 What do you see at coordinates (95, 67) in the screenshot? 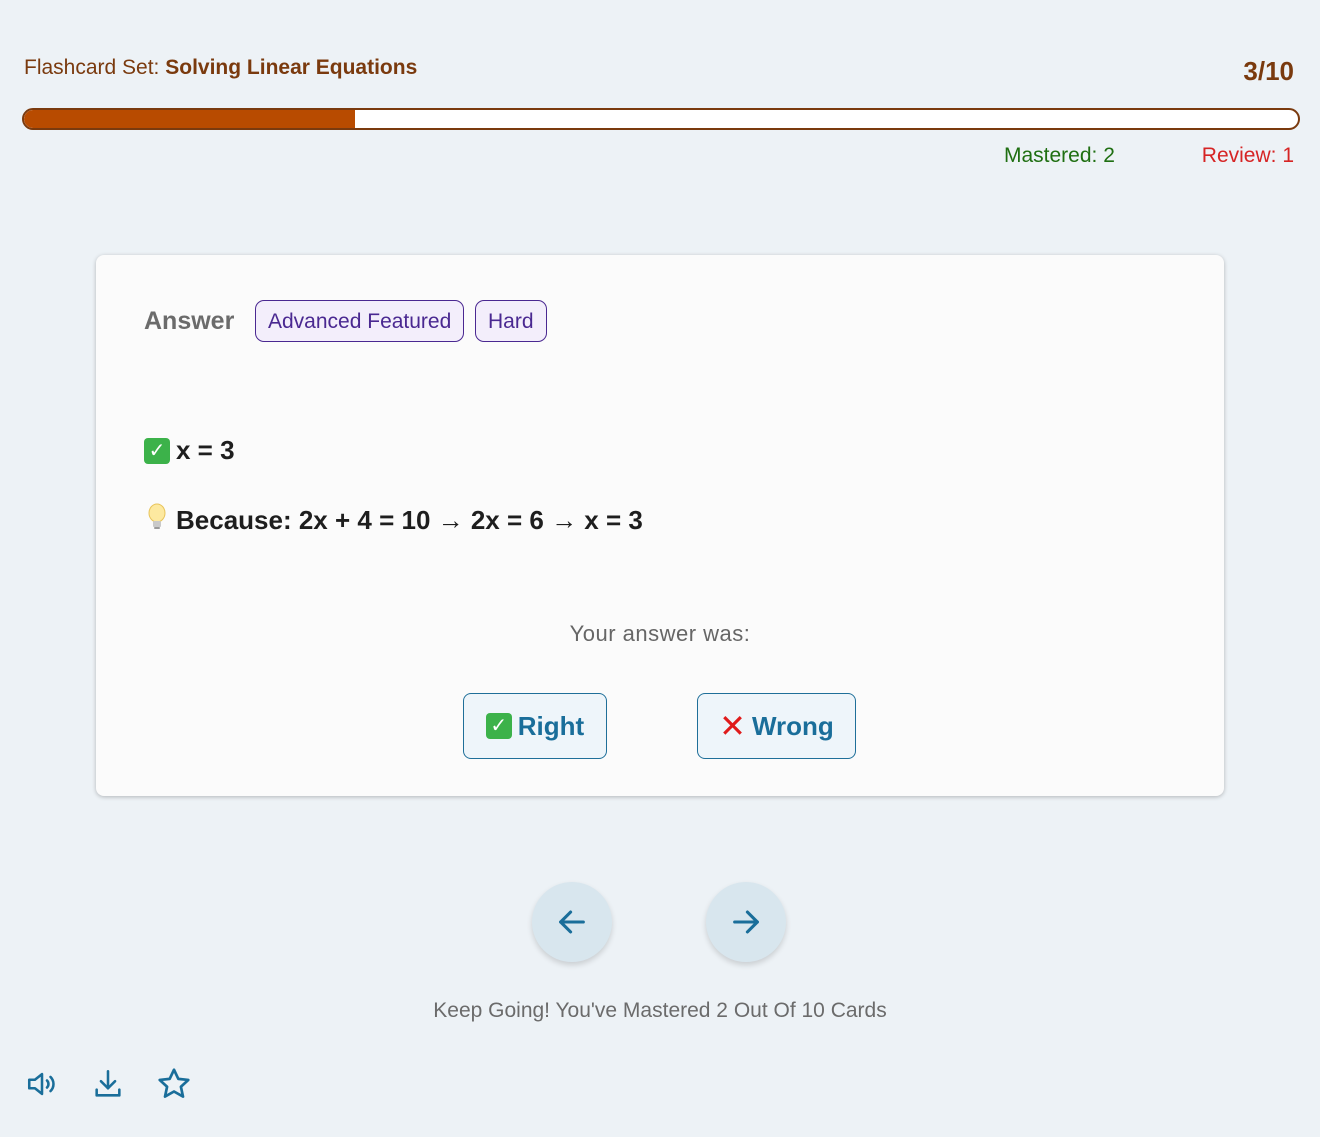
I see `set-title-prefix: Flashcard Set:` at bounding box center [95, 67].